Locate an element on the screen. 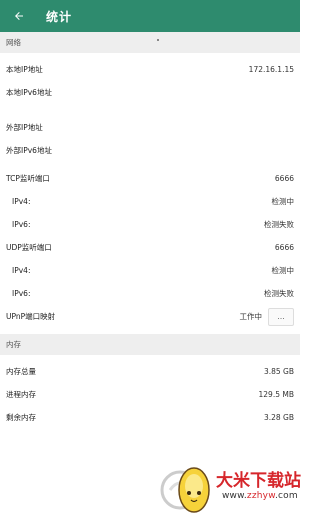  tcp-ipv6-status: 检测失败 is located at coordinates (279, 224).